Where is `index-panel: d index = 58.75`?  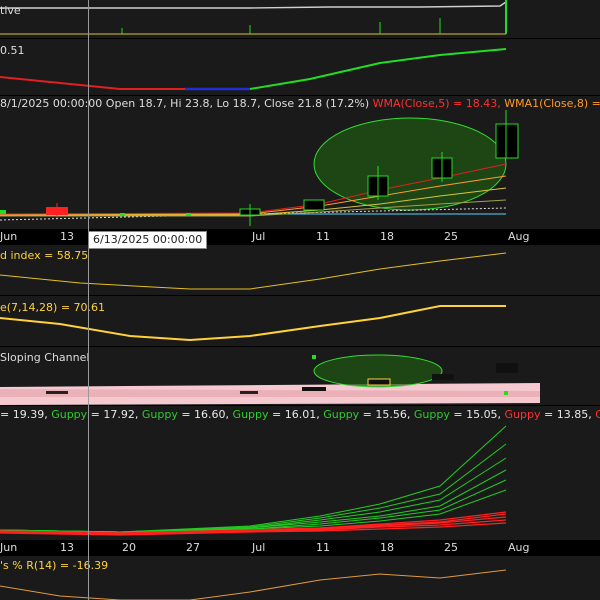 index-panel: d index = 58.75 is located at coordinates (300, 270).